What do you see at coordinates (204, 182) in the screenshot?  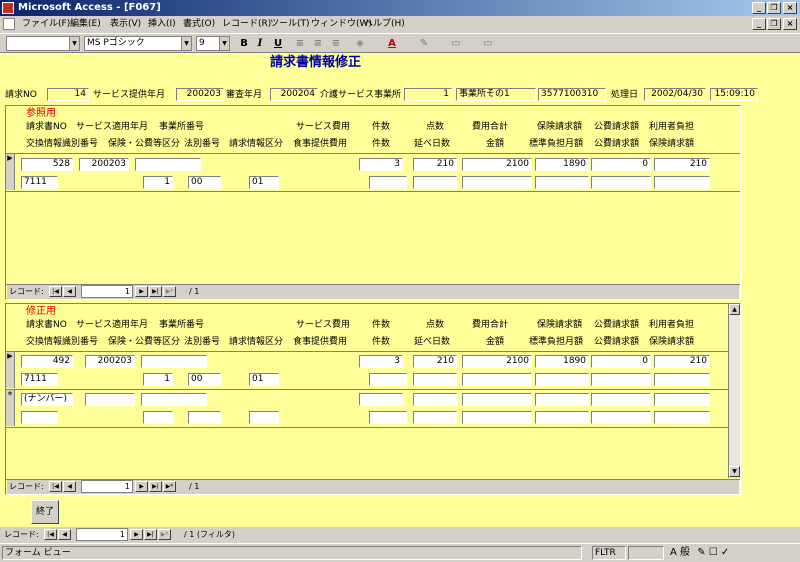 I see `ref-law-no: 00` at bounding box center [204, 182].